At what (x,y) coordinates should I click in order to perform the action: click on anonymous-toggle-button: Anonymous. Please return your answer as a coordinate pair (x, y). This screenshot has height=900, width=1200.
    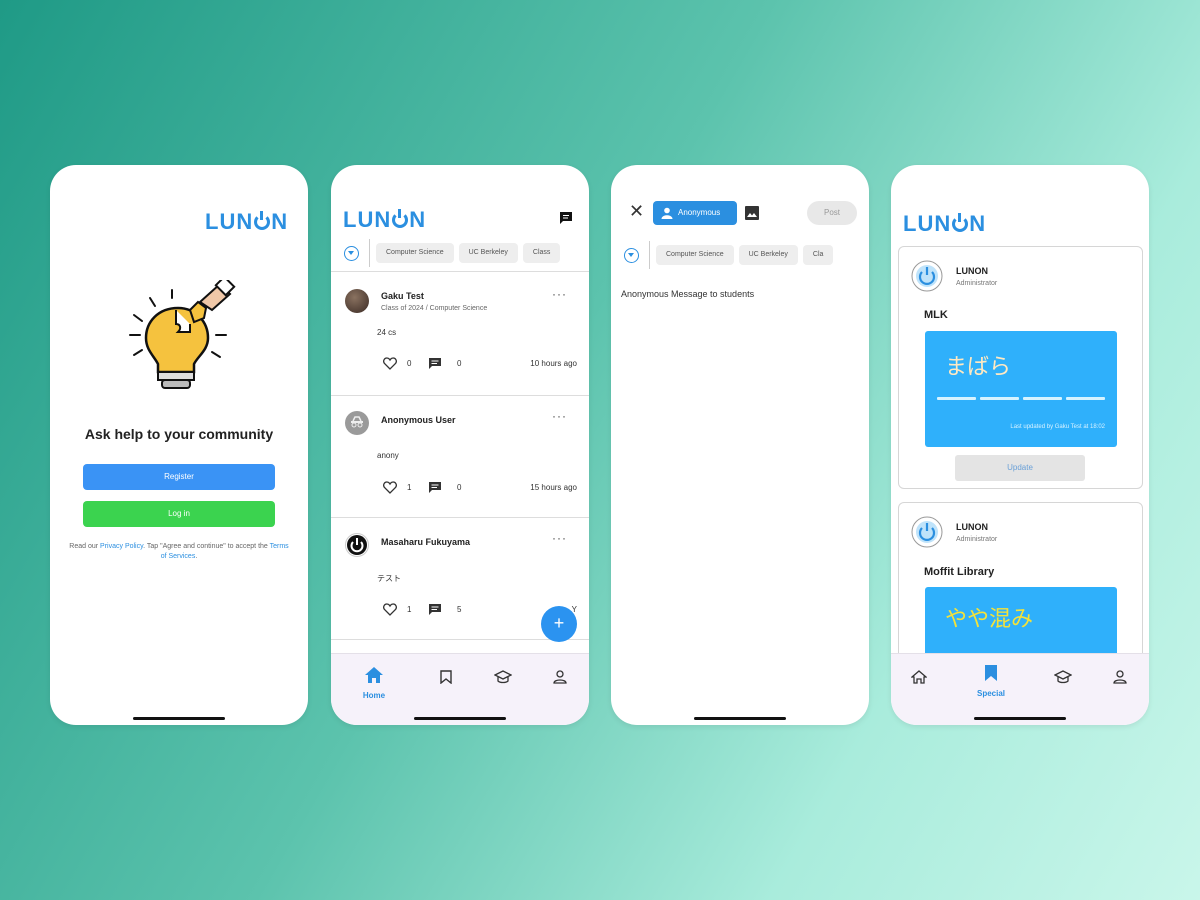
    Looking at the image, I should click on (695, 213).